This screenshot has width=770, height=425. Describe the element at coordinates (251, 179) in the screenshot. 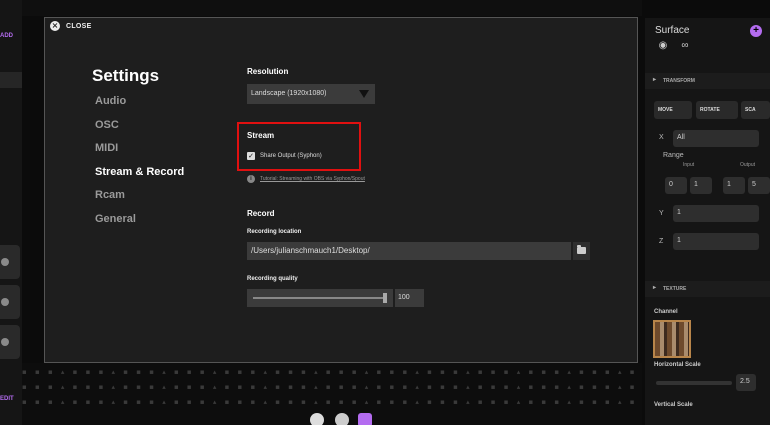

I see `info-icon: i` at that location.